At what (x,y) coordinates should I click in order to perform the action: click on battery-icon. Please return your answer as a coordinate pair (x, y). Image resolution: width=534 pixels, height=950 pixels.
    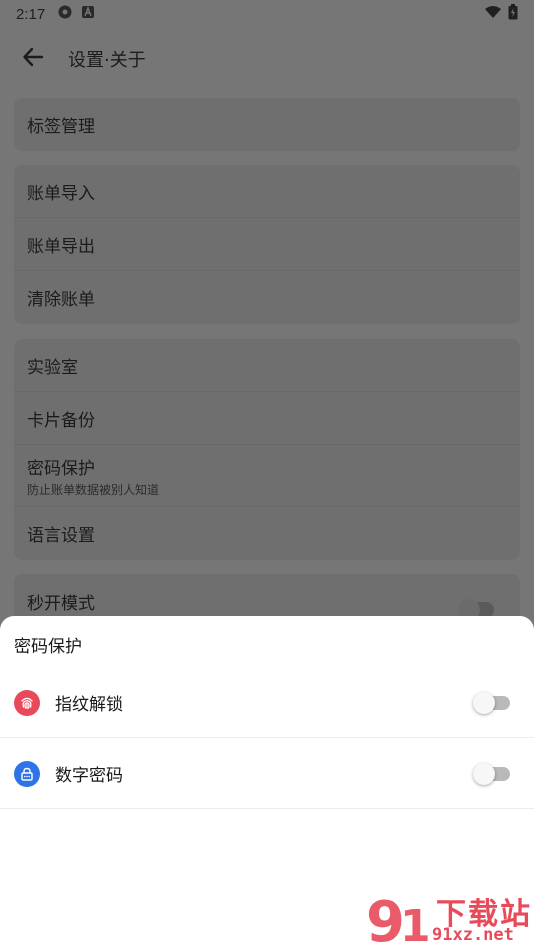
    Looking at the image, I should click on (513, 14).